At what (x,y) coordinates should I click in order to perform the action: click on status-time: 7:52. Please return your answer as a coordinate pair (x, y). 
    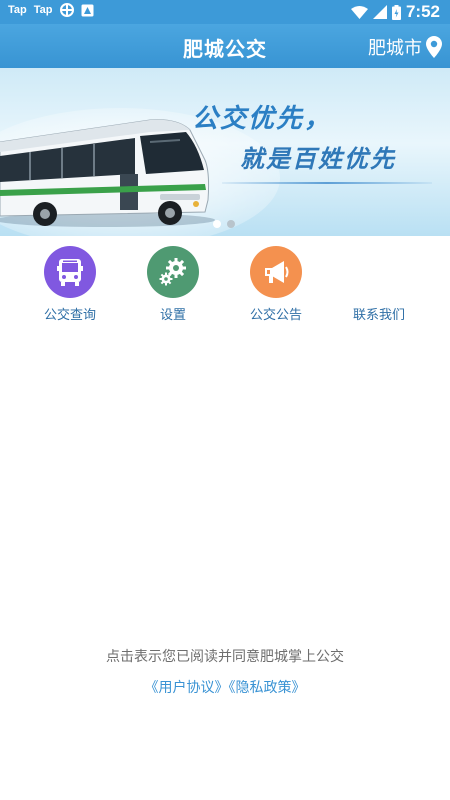
    Looking at the image, I should click on (422, 11).